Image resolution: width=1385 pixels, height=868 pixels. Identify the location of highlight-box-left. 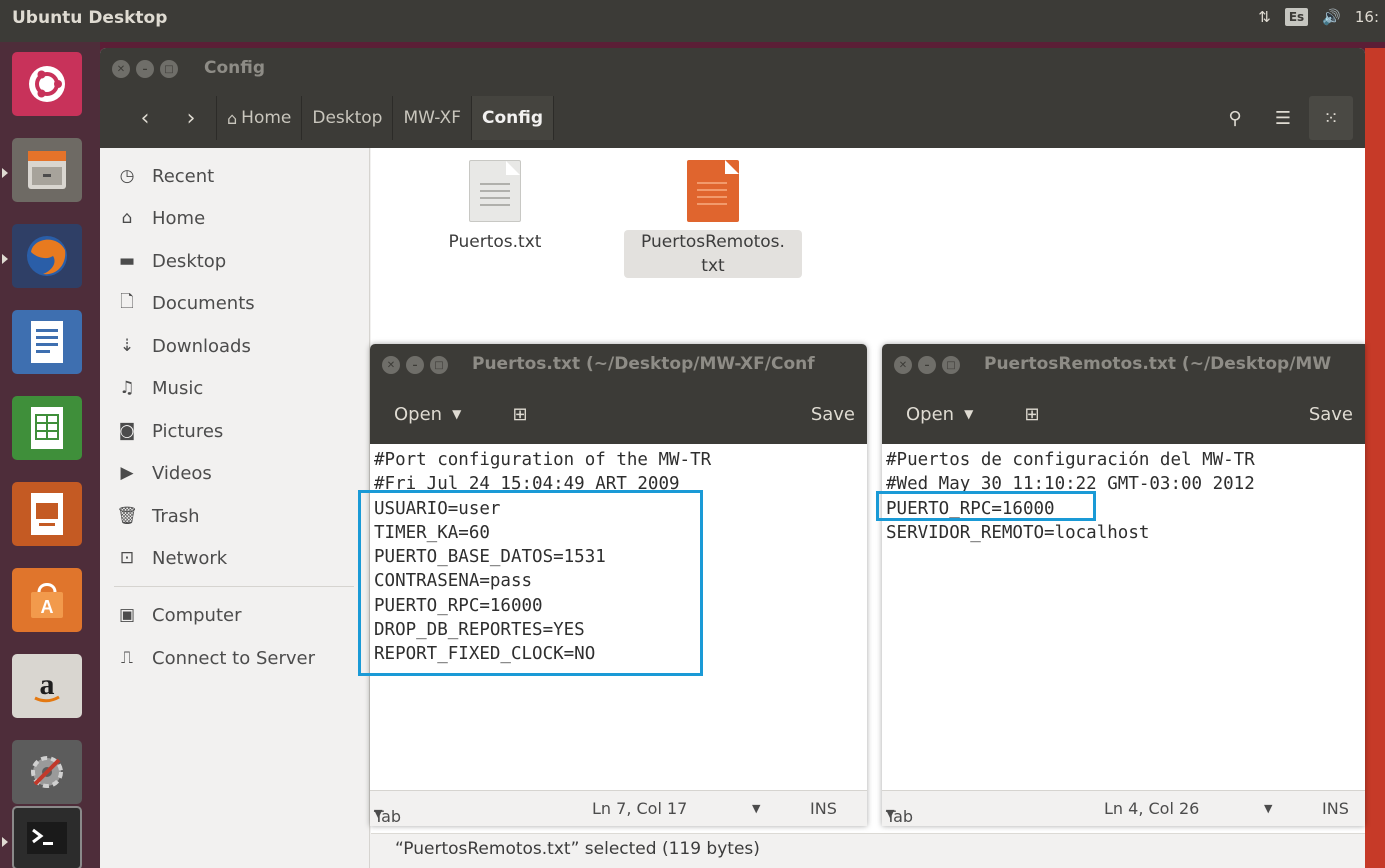
(530, 583).